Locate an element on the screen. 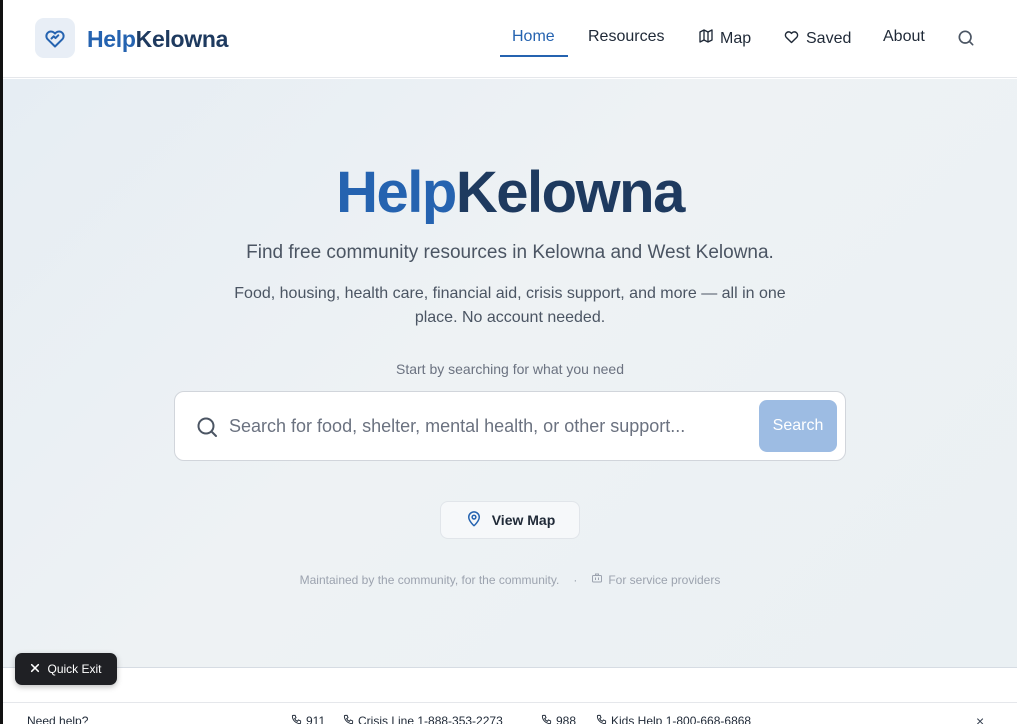 This screenshot has width=1020, height=724. nav-active-underline is located at coordinates (534, 56).